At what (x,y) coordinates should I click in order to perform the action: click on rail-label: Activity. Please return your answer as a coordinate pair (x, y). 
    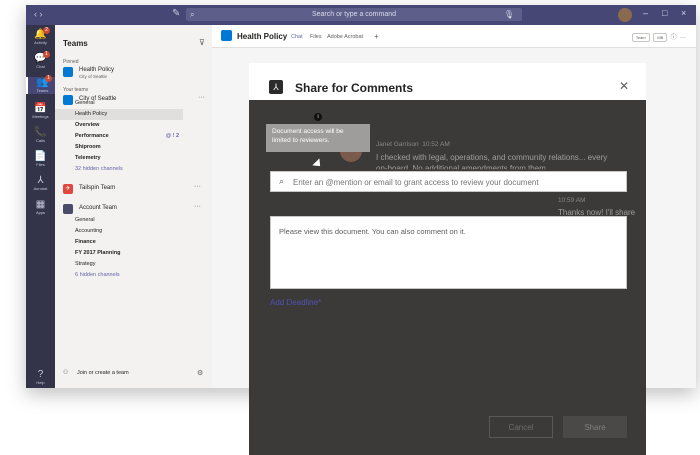
    Looking at the image, I should click on (40, 42).